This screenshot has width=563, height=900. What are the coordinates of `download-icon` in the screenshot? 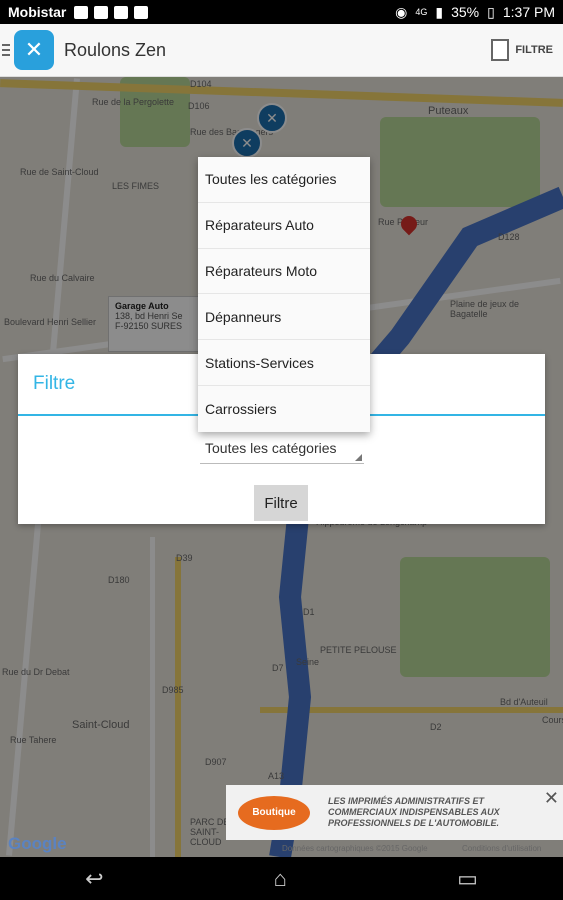 It's located at (121, 12).